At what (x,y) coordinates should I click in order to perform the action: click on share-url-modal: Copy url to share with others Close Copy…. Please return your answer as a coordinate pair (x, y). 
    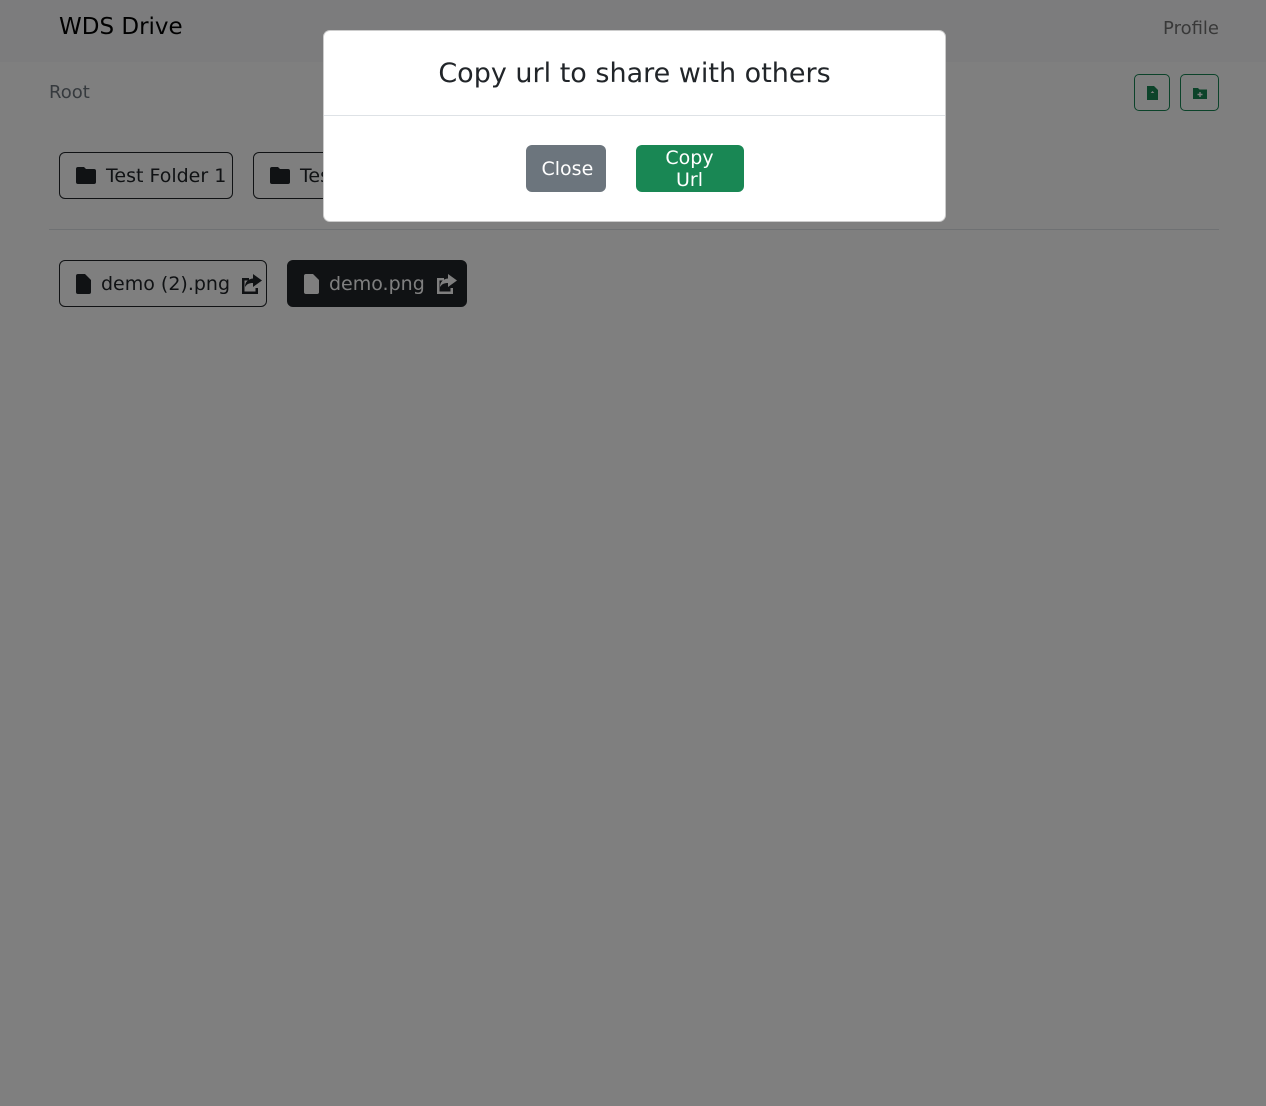
    Looking at the image, I should click on (634, 126).